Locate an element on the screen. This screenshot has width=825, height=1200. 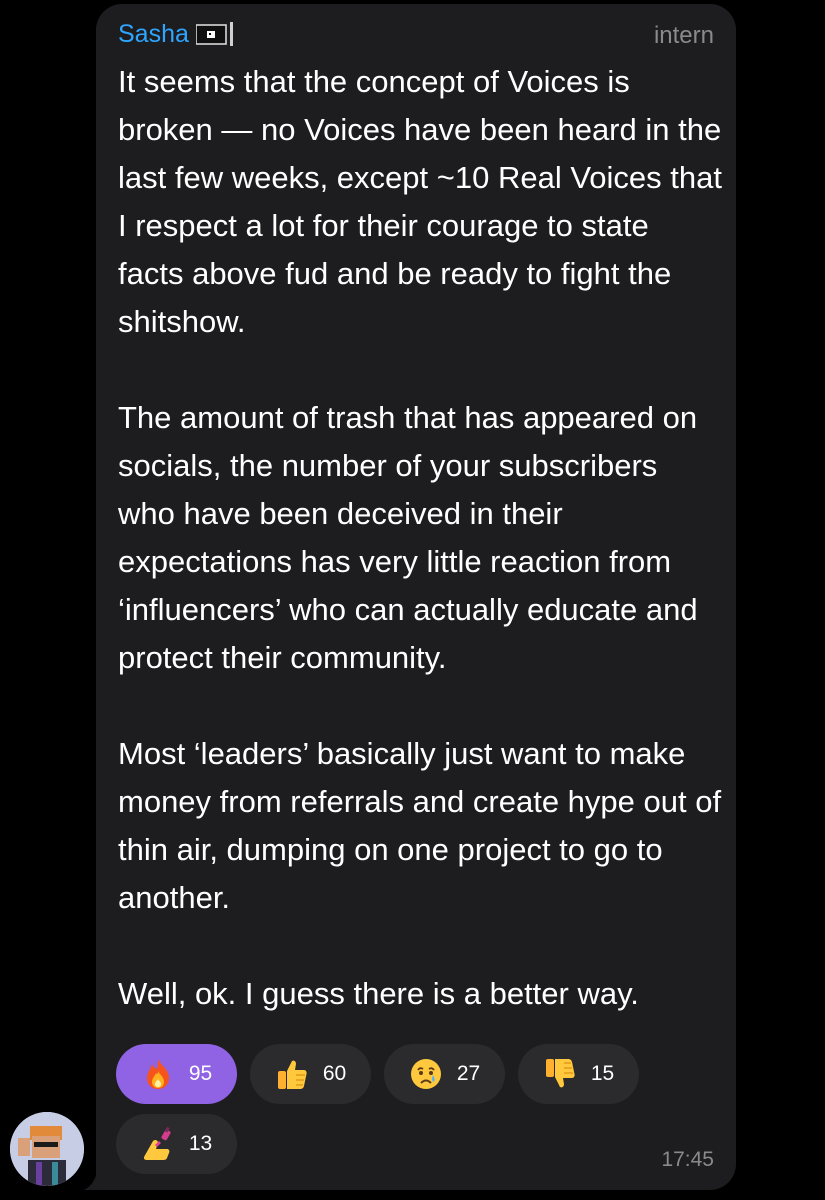
message-paragraph: Well, ok. I guess there is a better way. is located at coordinates (378, 993).